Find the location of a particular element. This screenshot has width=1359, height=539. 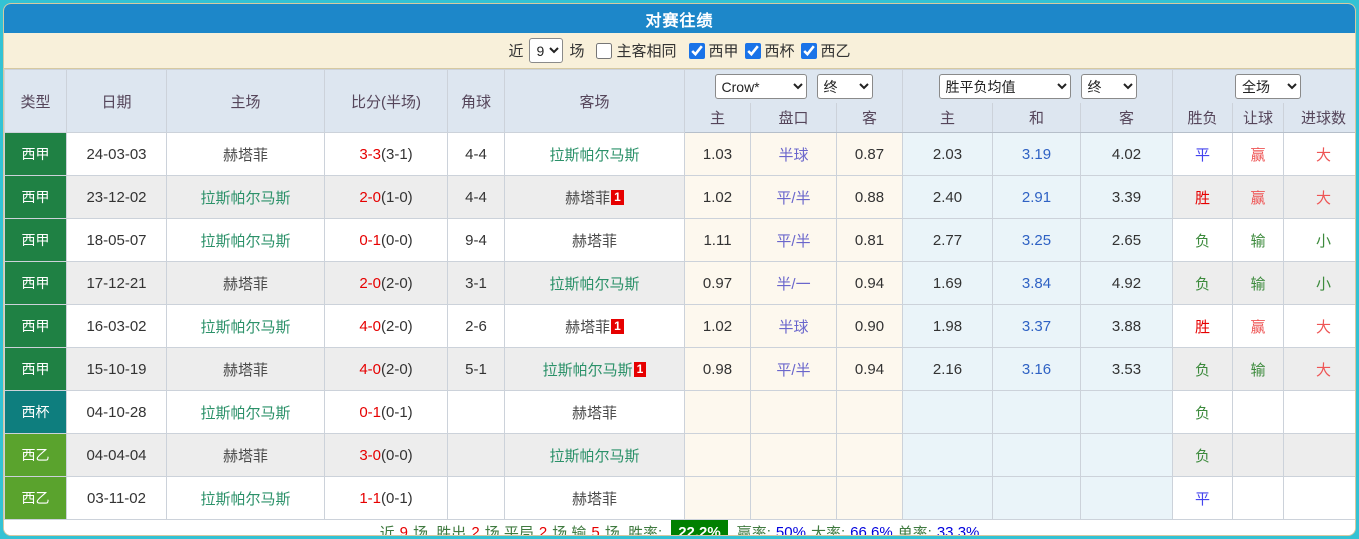

europe-odds-group-header: 胜平负均值 终 is located at coordinates (1038, 86).